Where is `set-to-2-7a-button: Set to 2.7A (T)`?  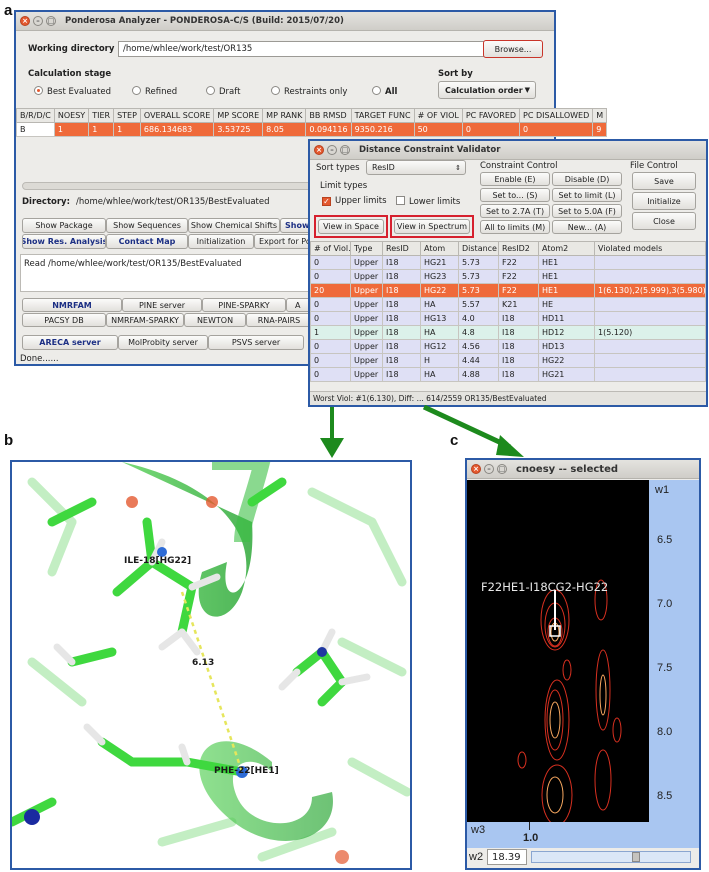
set-to-2-7a-button: Set to 2.7A (T) is located at coordinates (515, 211).